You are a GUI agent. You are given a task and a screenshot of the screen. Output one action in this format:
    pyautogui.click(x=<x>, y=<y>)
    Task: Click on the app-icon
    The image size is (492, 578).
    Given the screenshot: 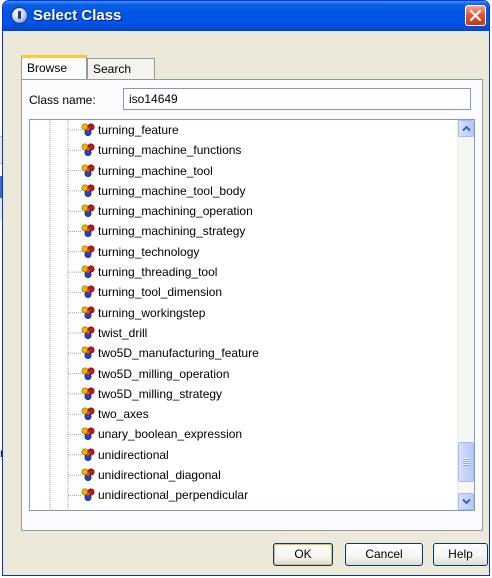 What is the action you would take?
    pyautogui.click(x=19, y=15)
    